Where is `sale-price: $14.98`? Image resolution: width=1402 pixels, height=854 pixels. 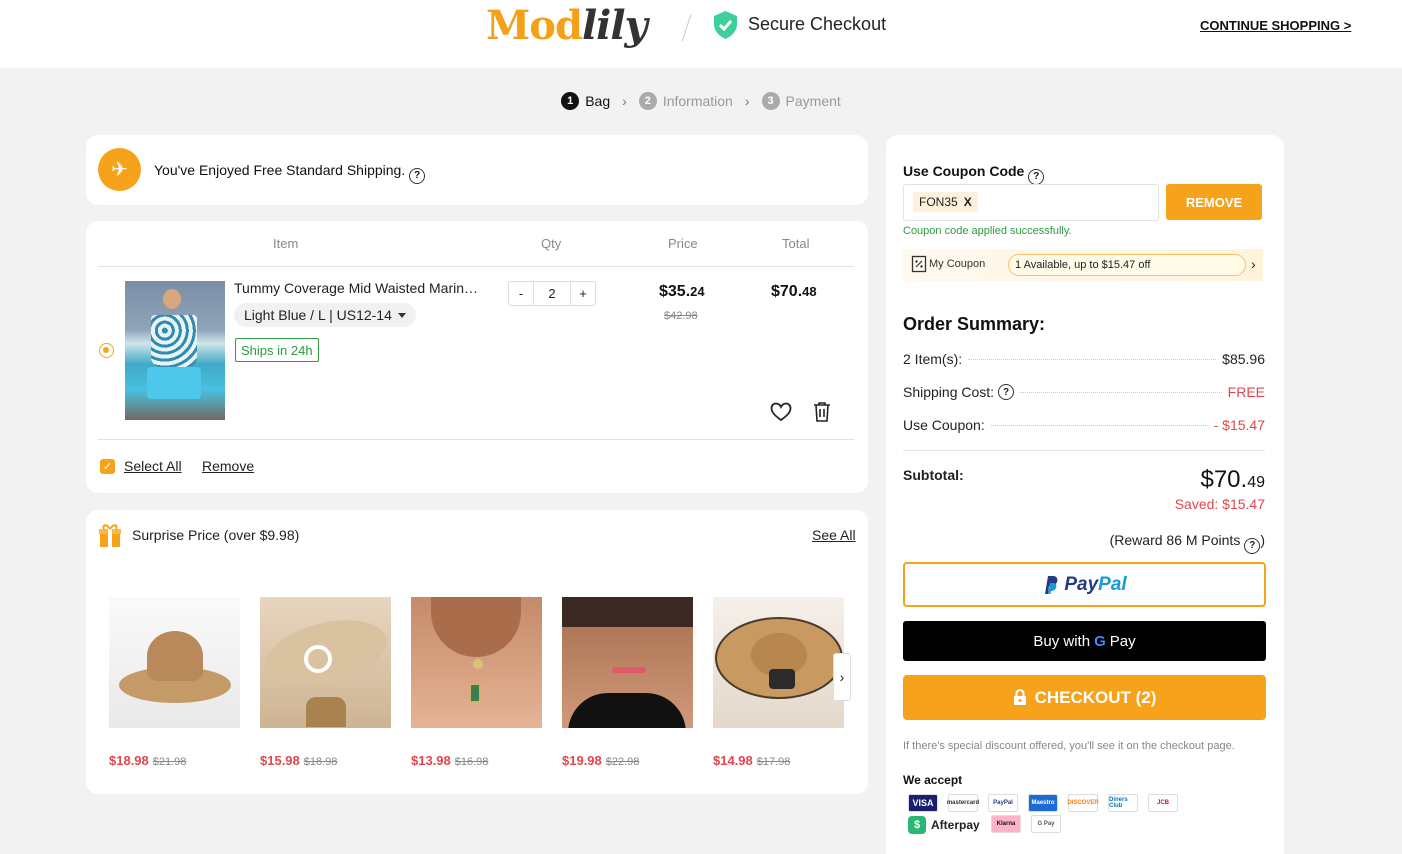 sale-price: $14.98 is located at coordinates (733, 760).